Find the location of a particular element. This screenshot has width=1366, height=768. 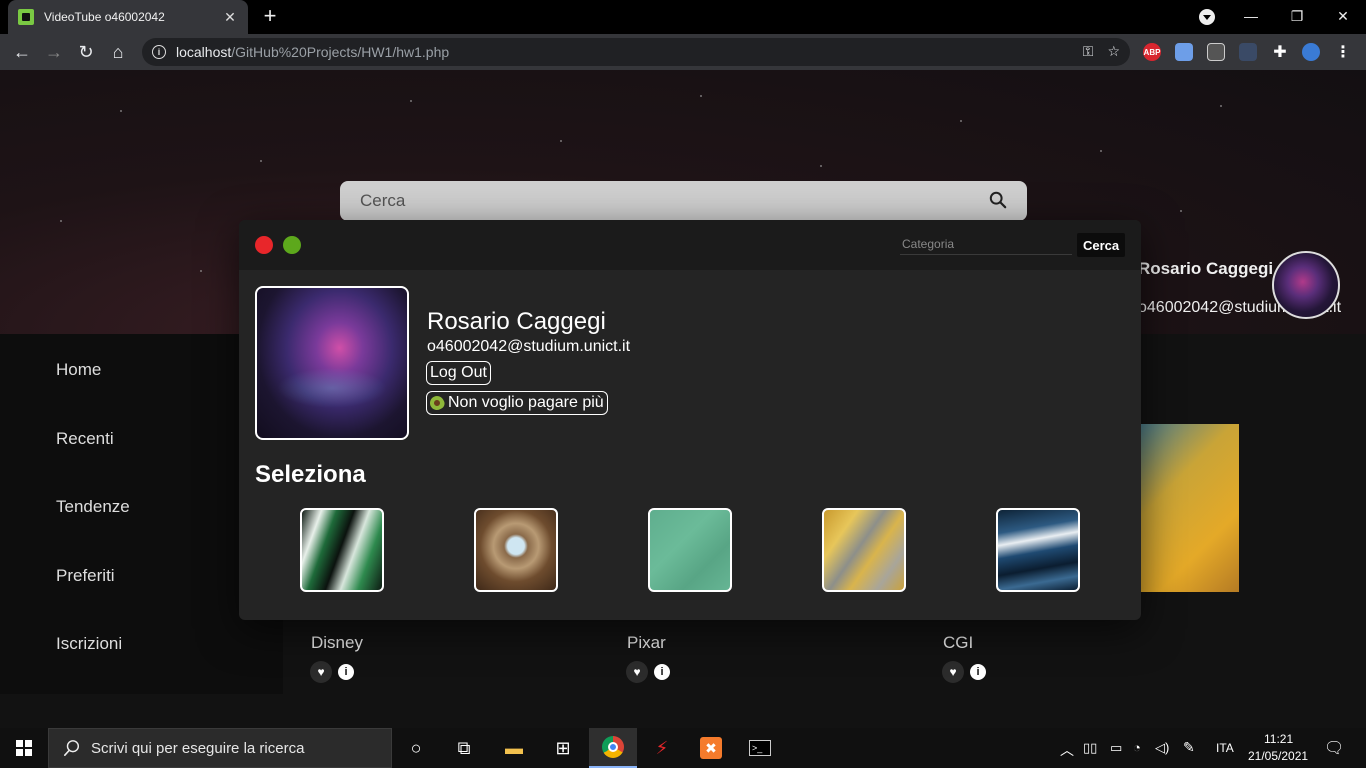

video-thumbnail is located at coordinates (1189, 508).